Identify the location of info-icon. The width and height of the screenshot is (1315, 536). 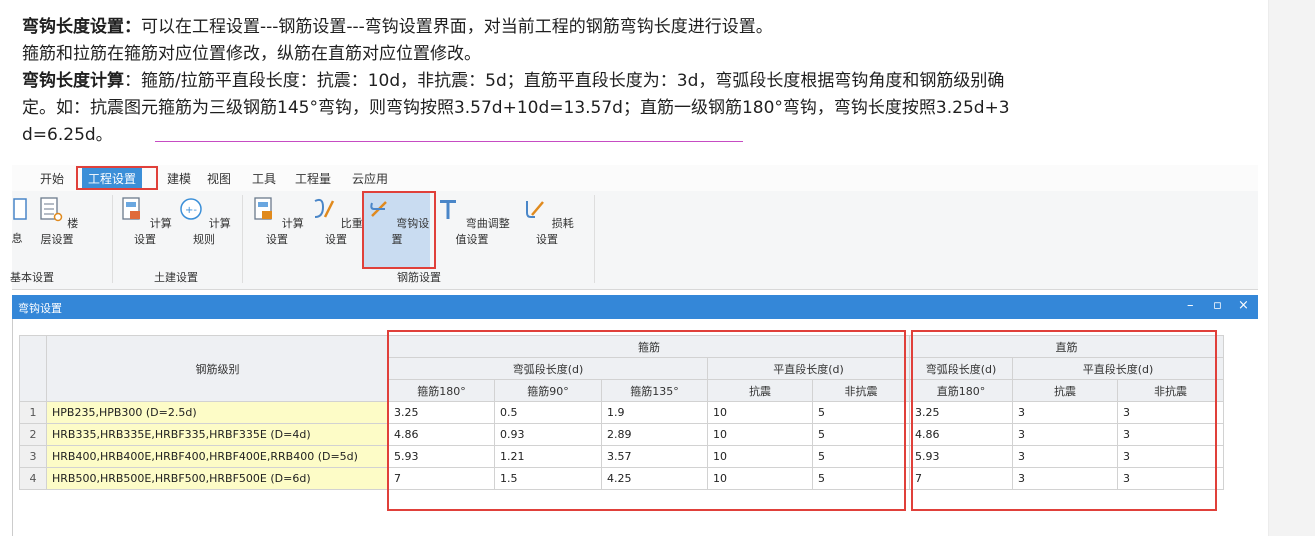
(20, 209).